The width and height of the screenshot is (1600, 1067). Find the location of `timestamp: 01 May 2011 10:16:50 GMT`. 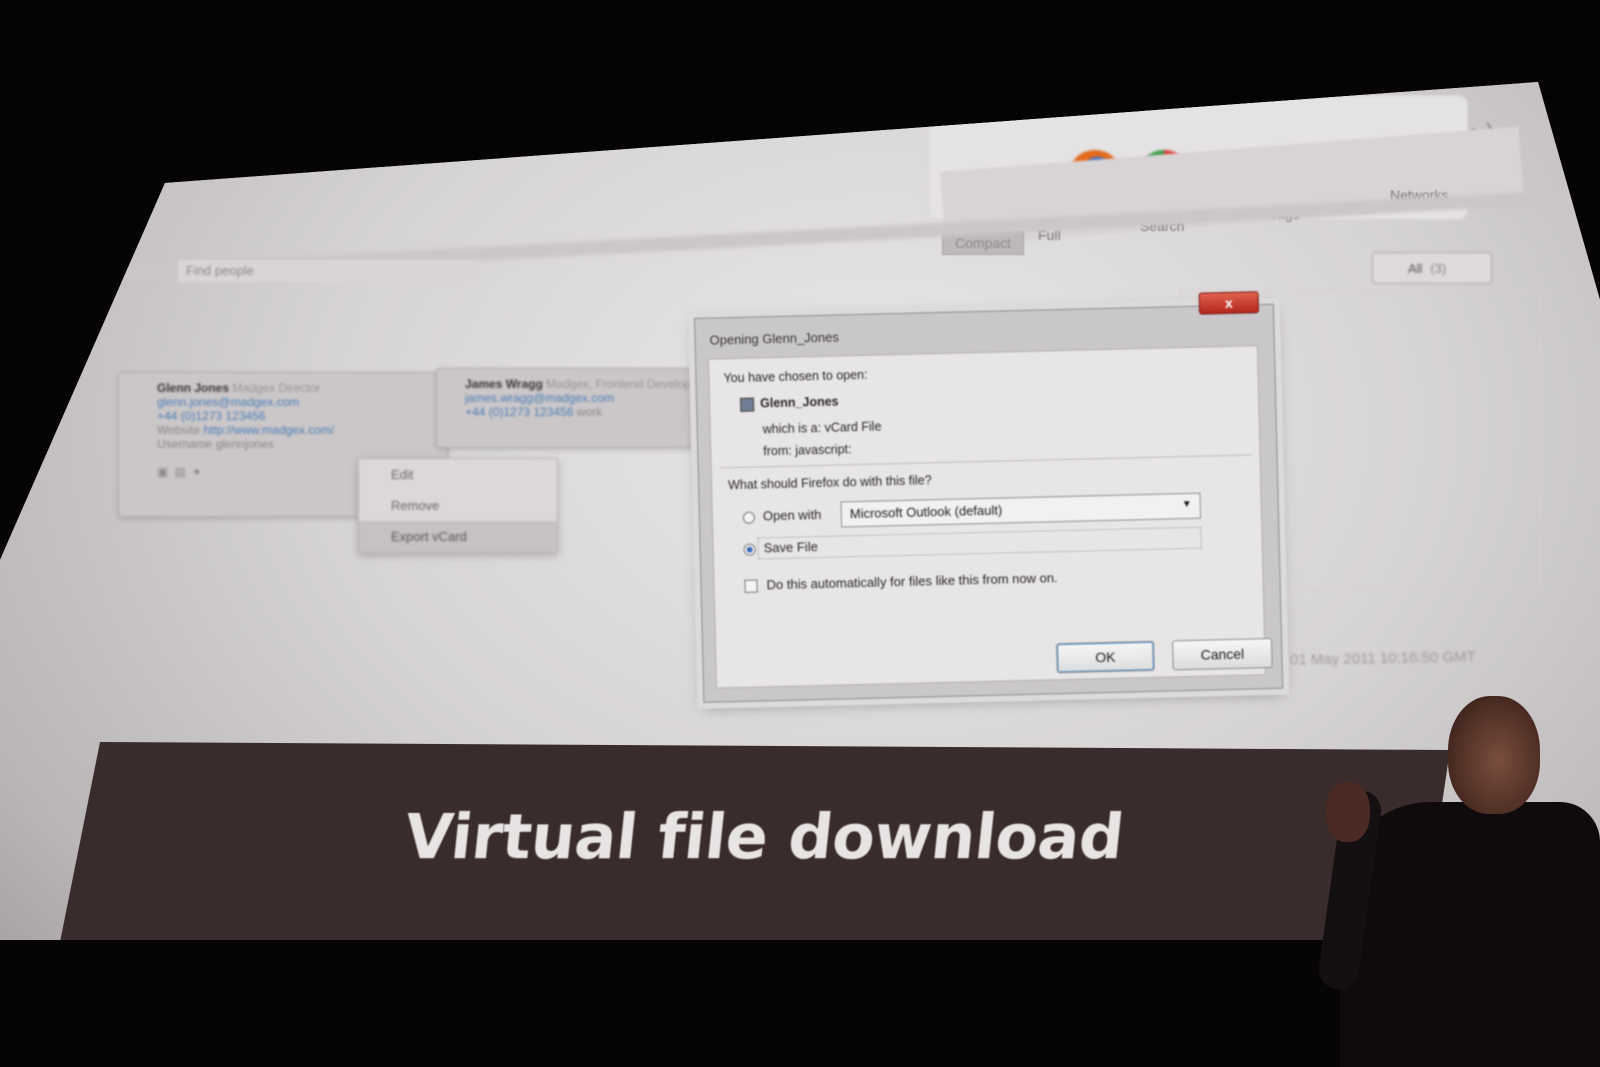

timestamp: 01 May 2011 10:16:50 GMT is located at coordinates (1382, 658).